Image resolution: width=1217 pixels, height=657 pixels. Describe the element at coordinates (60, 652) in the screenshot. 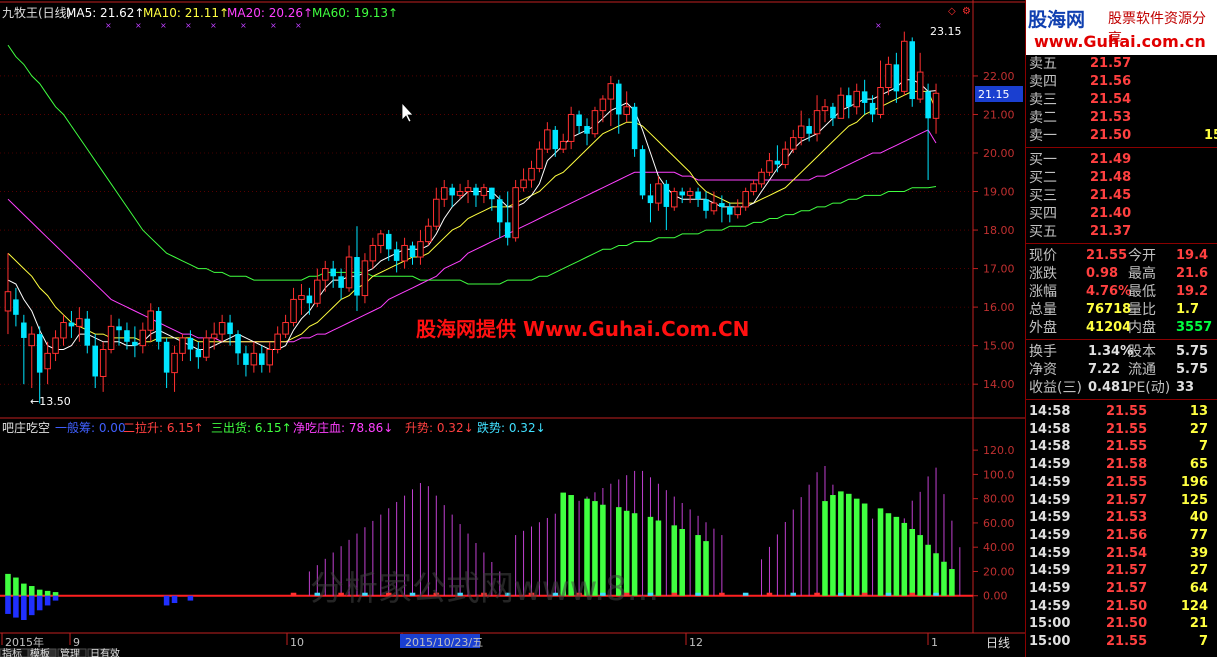

I see `bottom-tabs: 指标 模板 管理 日有效` at that location.